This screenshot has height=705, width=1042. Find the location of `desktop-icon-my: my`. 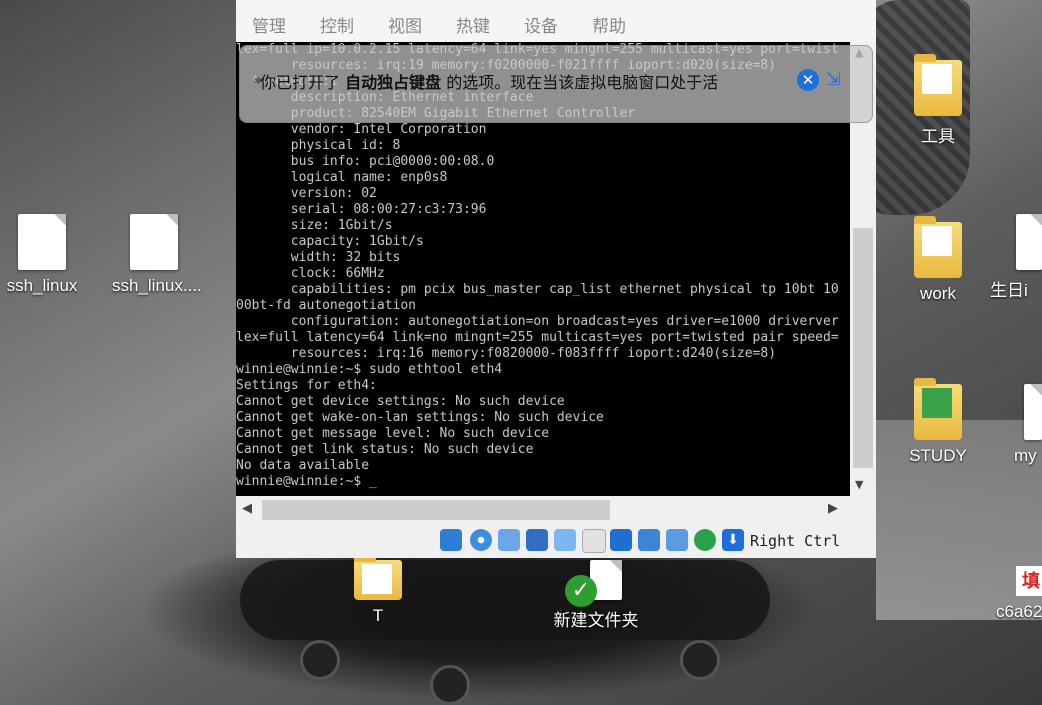

desktop-icon-my: my is located at coordinates (1016, 425).